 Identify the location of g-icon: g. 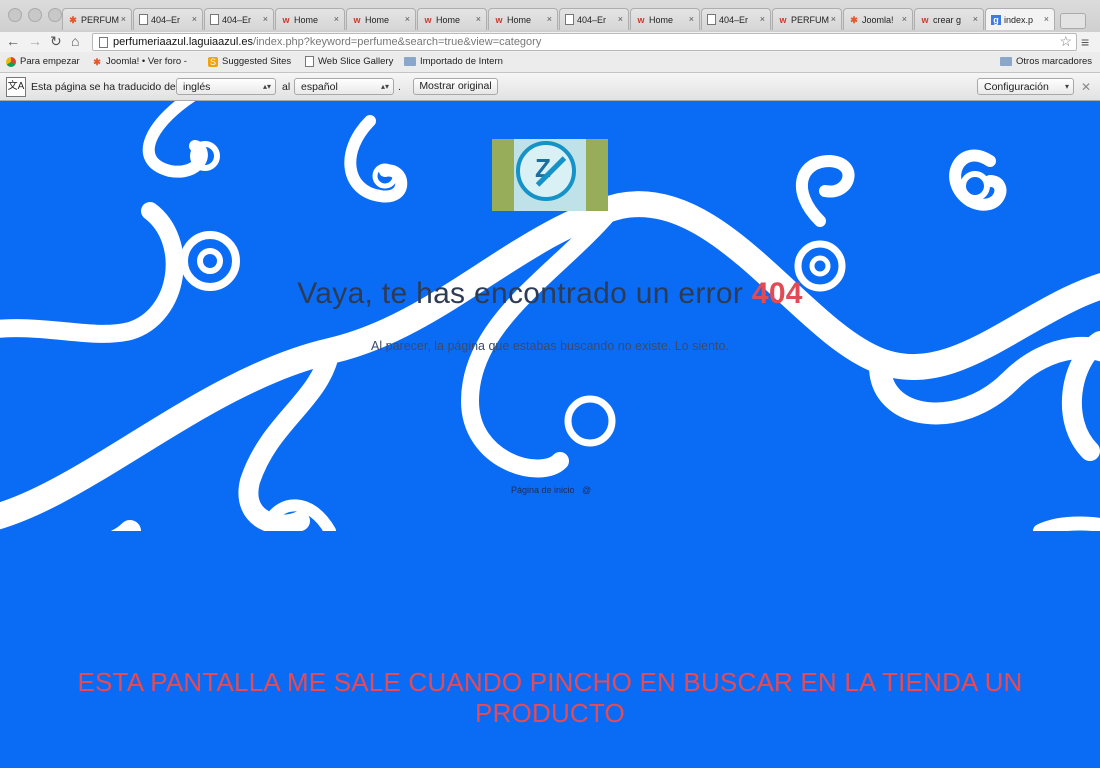
(996, 19).